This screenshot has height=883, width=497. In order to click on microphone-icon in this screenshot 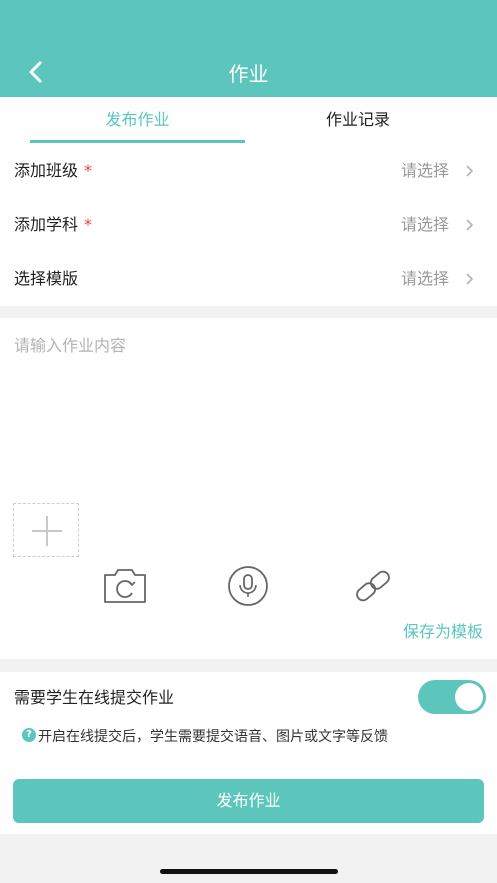, I will do `click(248, 586)`.